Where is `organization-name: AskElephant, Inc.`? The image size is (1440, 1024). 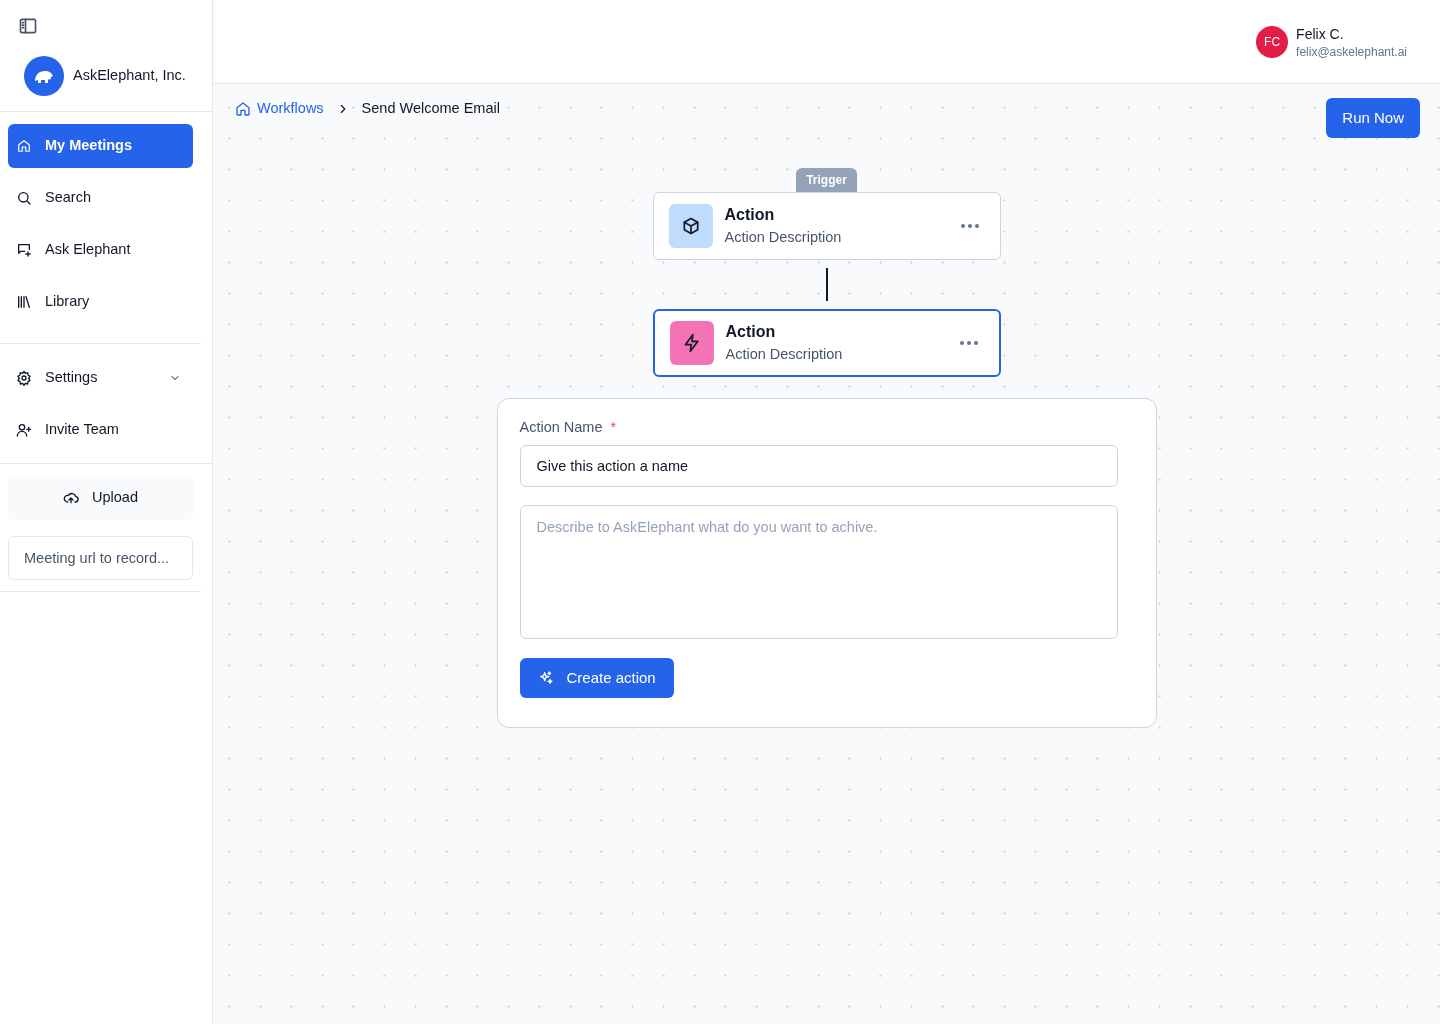 organization-name: AskElephant, Inc. is located at coordinates (129, 76).